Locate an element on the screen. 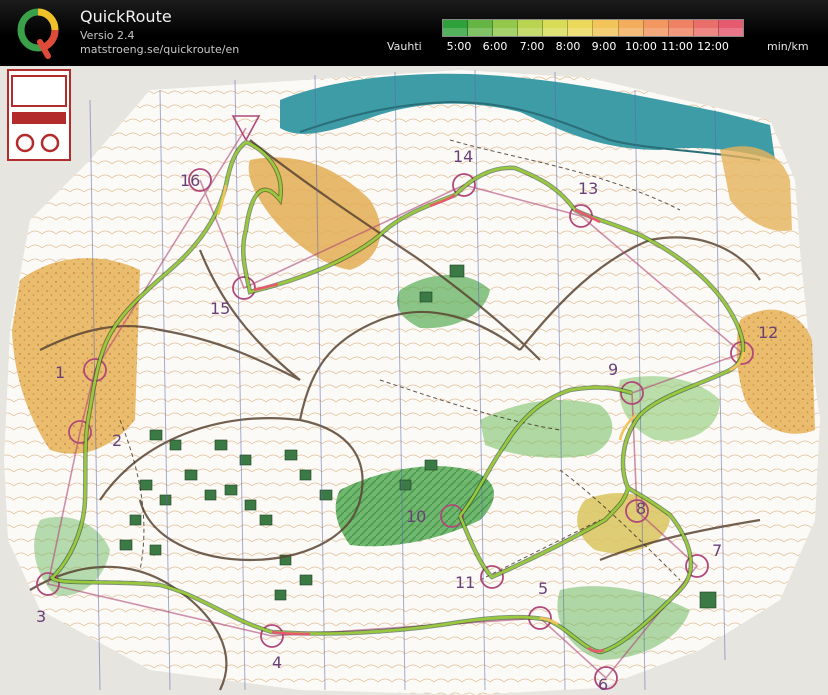 Image resolution: width=828 pixels, height=695 pixels. control-number-7: 7 is located at coordinates (717, 550).